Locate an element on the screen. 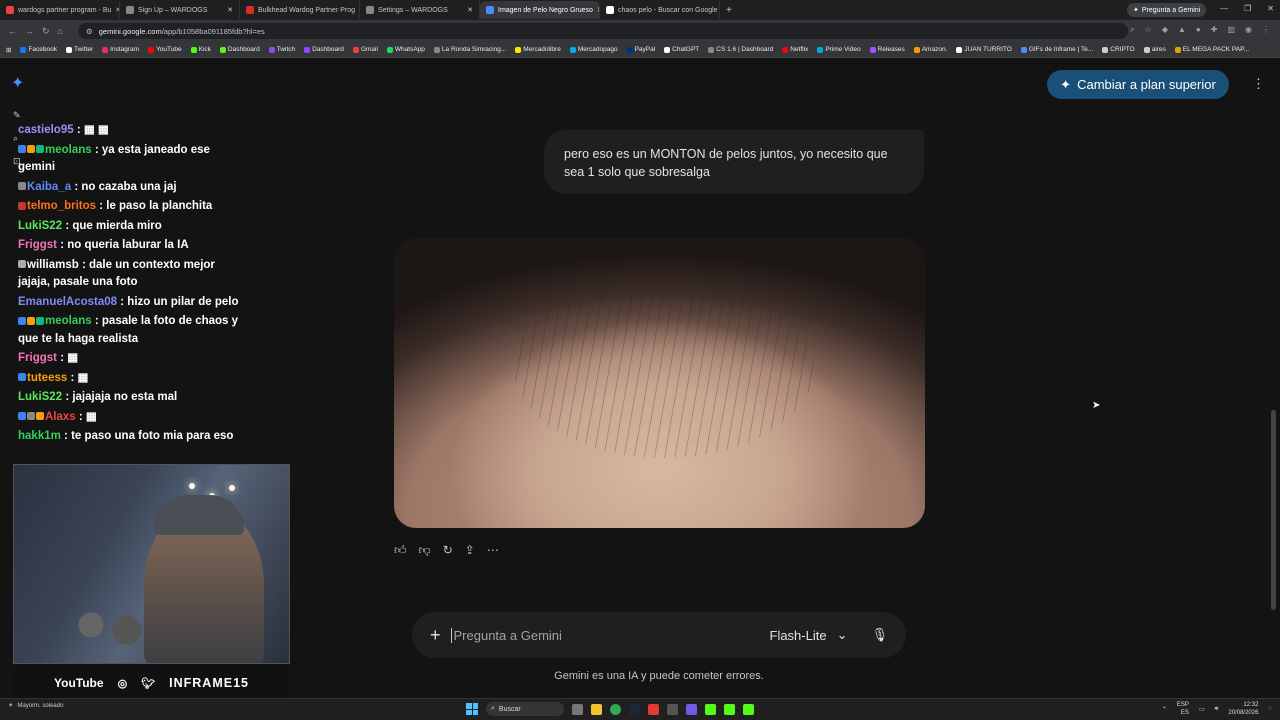 The height and width of the screenshot is (720, 1280). browser-tab: wardogs partner program - Bu✕ is located at coordinates (60, 10).